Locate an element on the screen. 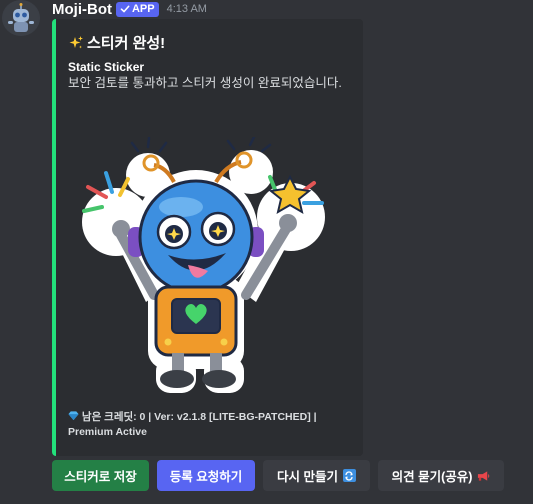  embed-title: 스티커 완성! is located at coordinates (116, 42).